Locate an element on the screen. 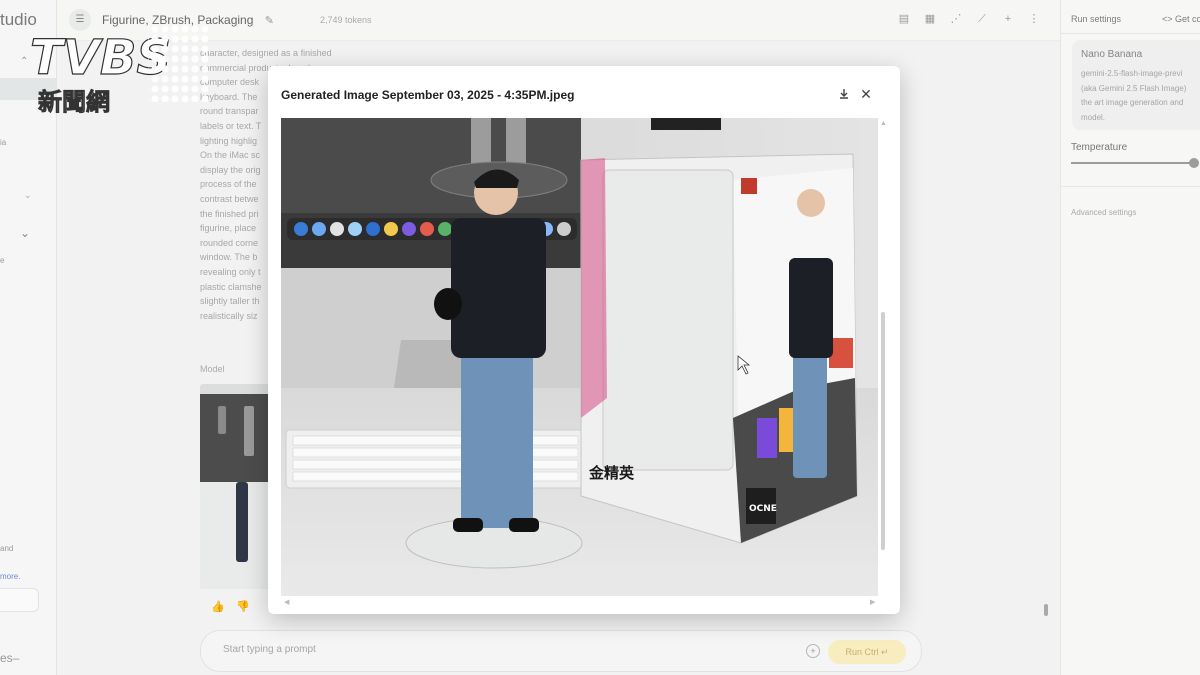 The height and width of the screenshot is (675, 1200). save-icon: ▦ is located at coordinates (930, 19).